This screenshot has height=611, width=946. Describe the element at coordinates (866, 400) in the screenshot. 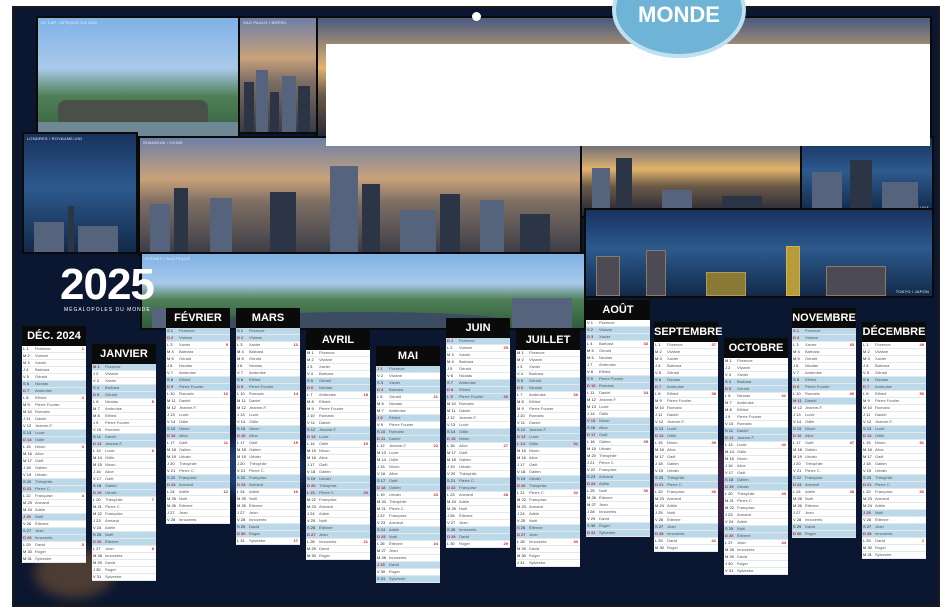

I see `day-number: M 9` at that location.